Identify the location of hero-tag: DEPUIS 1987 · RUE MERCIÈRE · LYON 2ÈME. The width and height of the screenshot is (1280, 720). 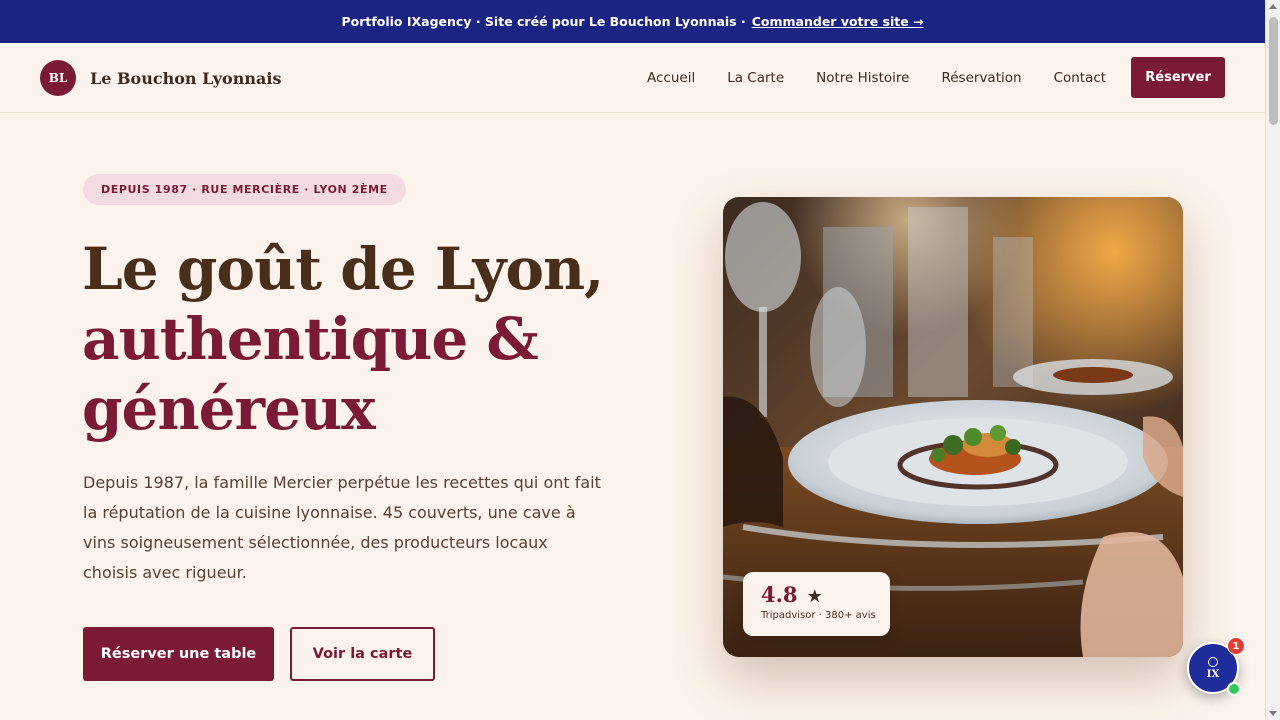
(244, 189).